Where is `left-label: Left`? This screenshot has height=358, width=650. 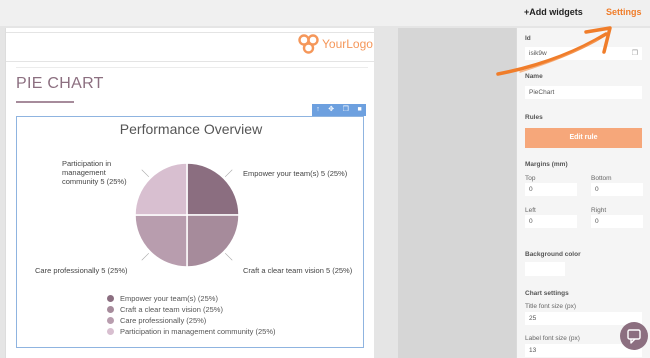 left-label: Left is located at coordinates (530, 210).